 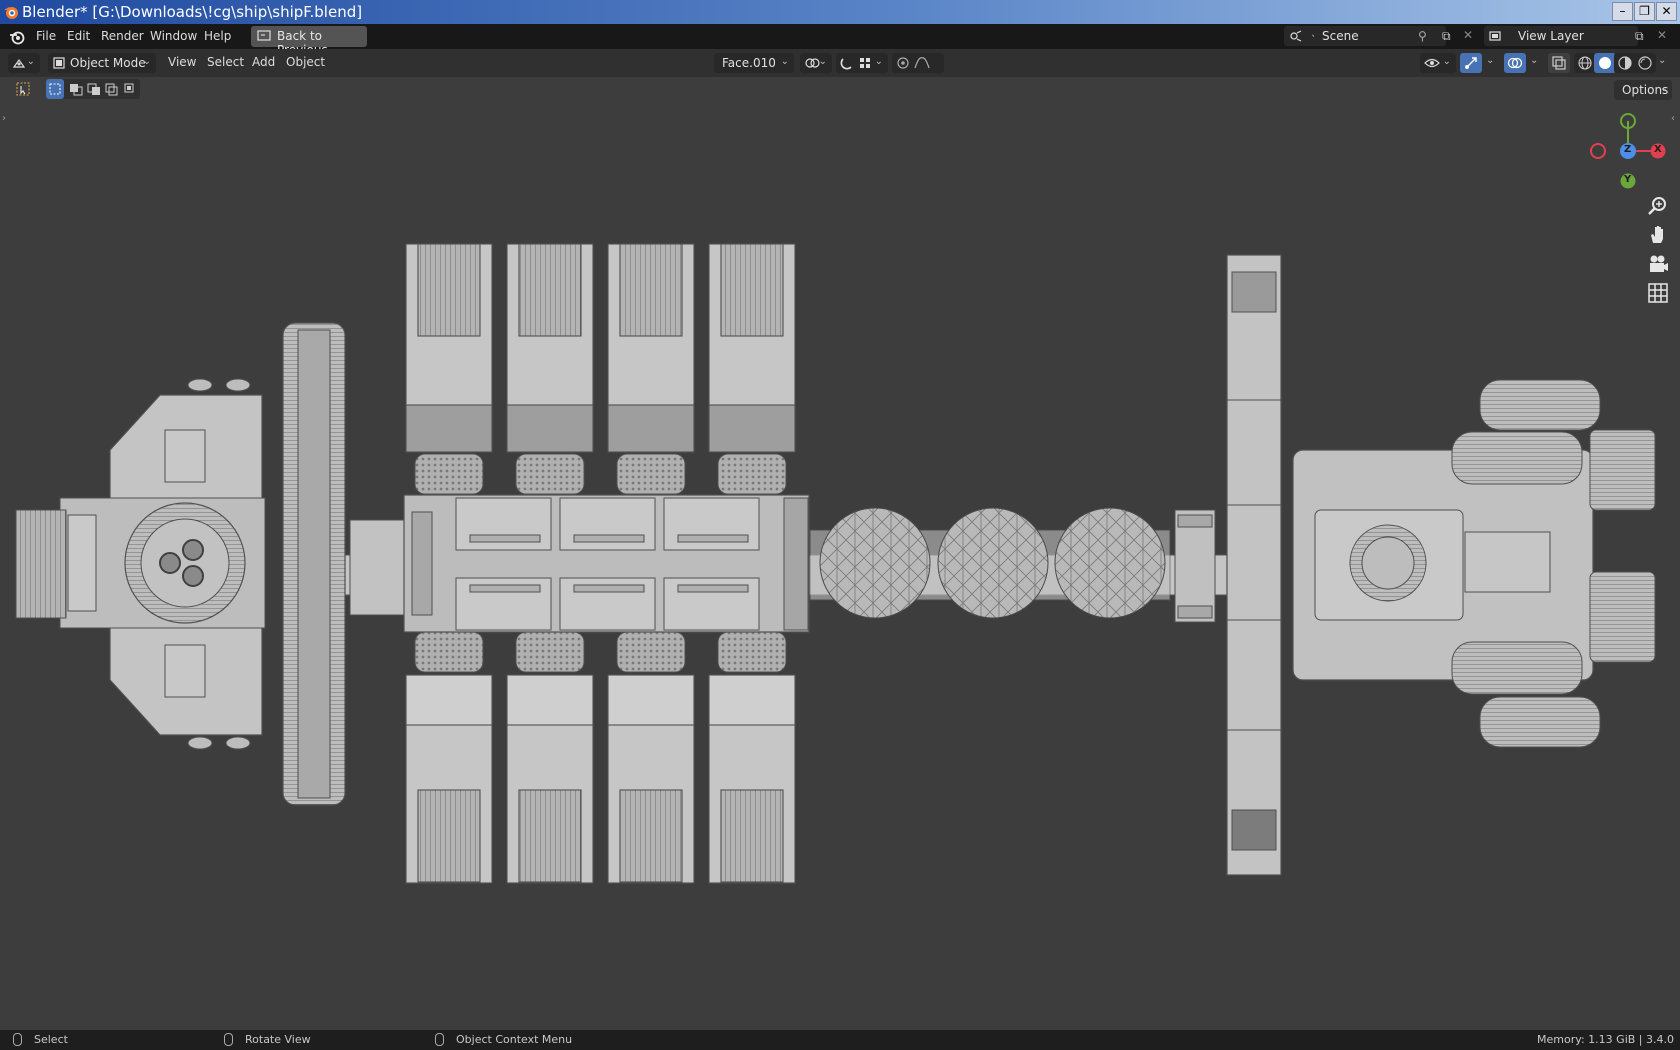 I want to click on material-shading-button, so click(x=1625, y=63).